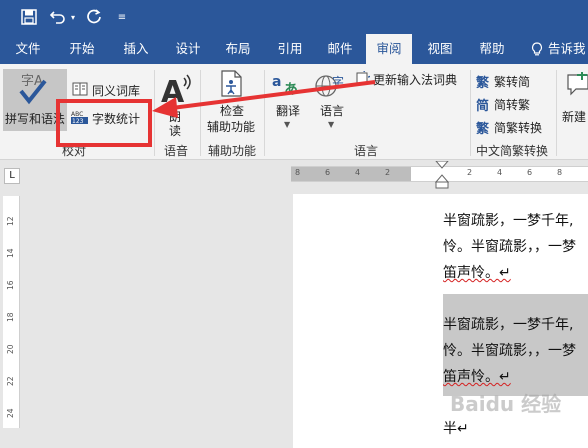 The height and width of the screenshot is (448, 588). I want to click on ribbon-tabs: 文件 开始 插入 设计 布局 引用 邮件 审阅 视图 帮助 告诉我, so click(294, 49).